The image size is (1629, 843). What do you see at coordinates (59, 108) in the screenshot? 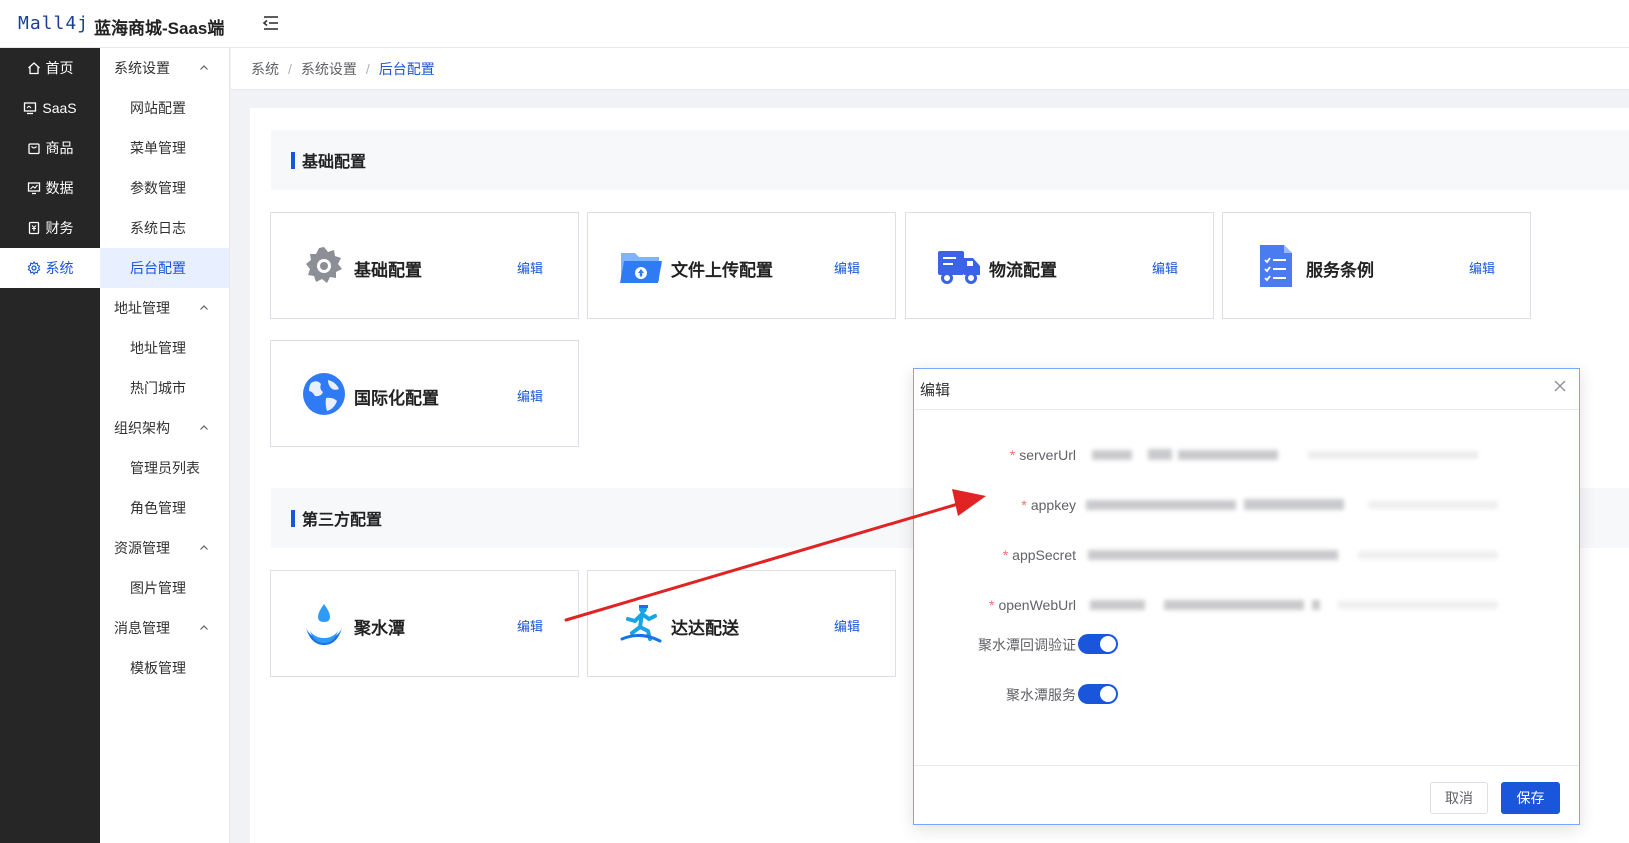
I see `nav-item-label: SaaS` at bounding box center [59, 108].